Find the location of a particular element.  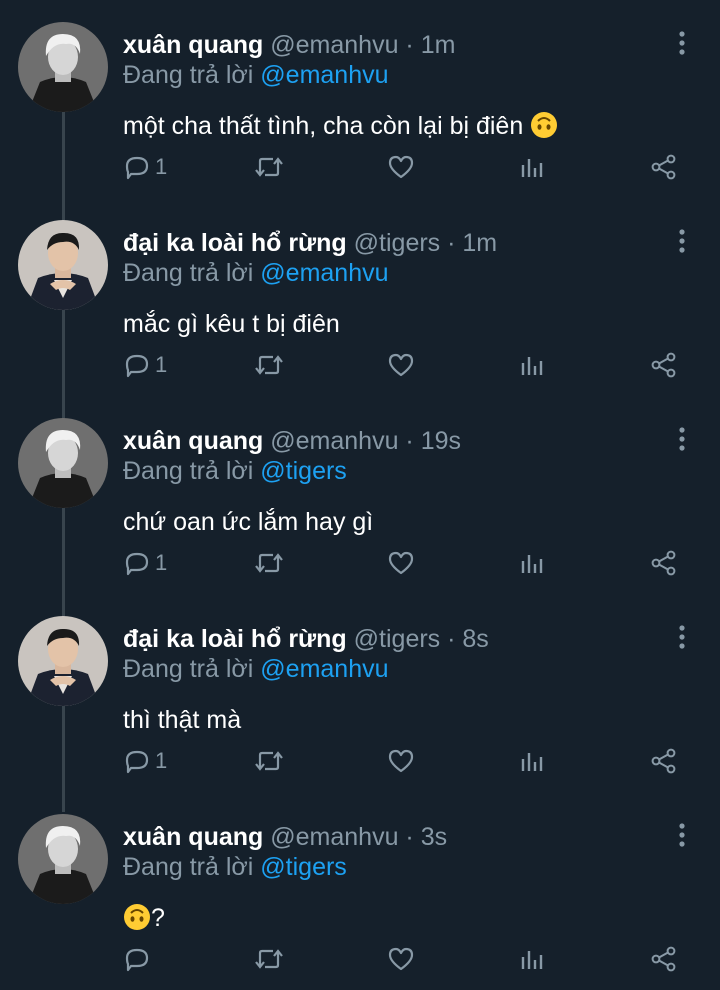

reply-button is located at coordinates (139, 959).